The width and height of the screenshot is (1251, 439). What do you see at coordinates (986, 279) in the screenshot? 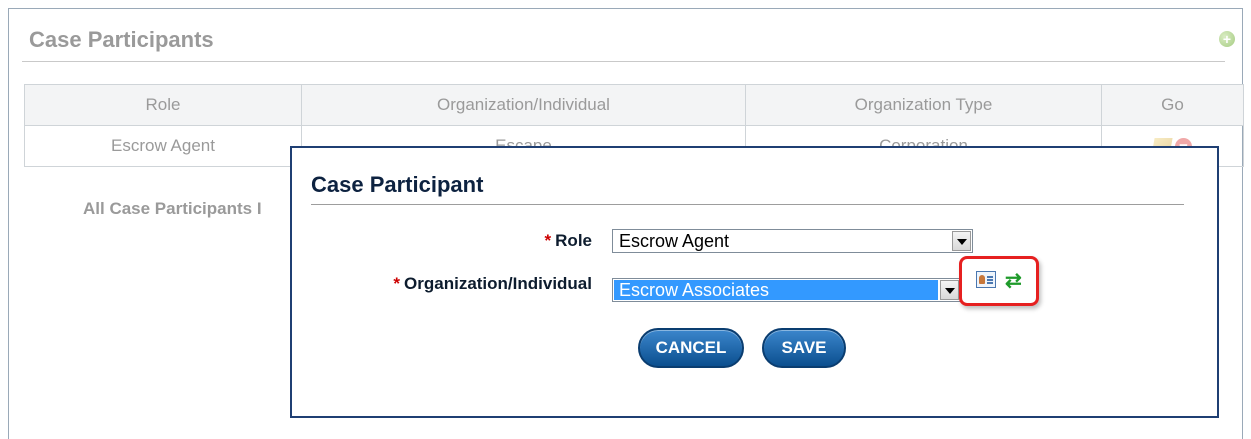
I see `contact-card-icon` at bounding box center [986, 279].